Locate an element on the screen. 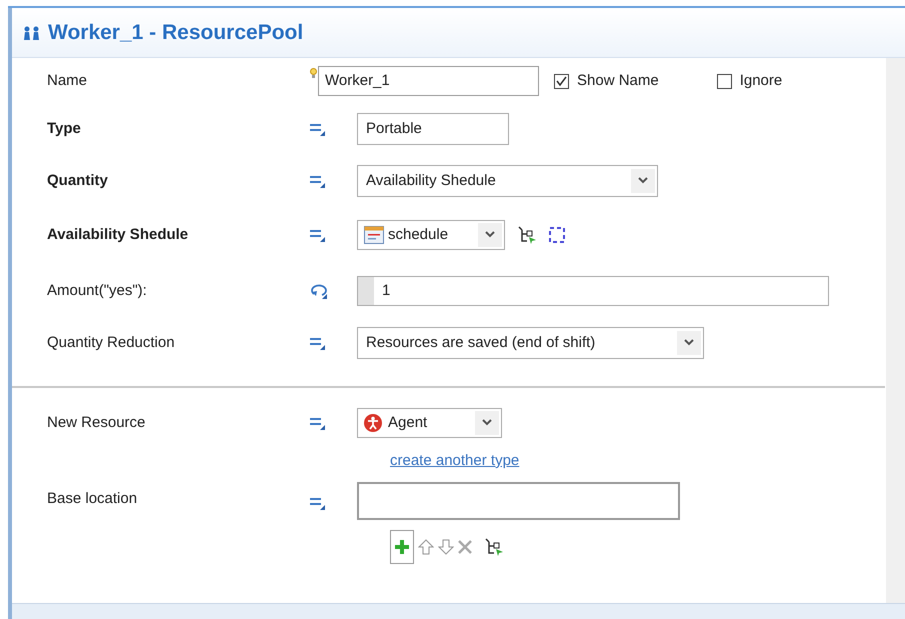 The image size is (905, 619). up-arrow-icon is located at coordinates (426, 547).